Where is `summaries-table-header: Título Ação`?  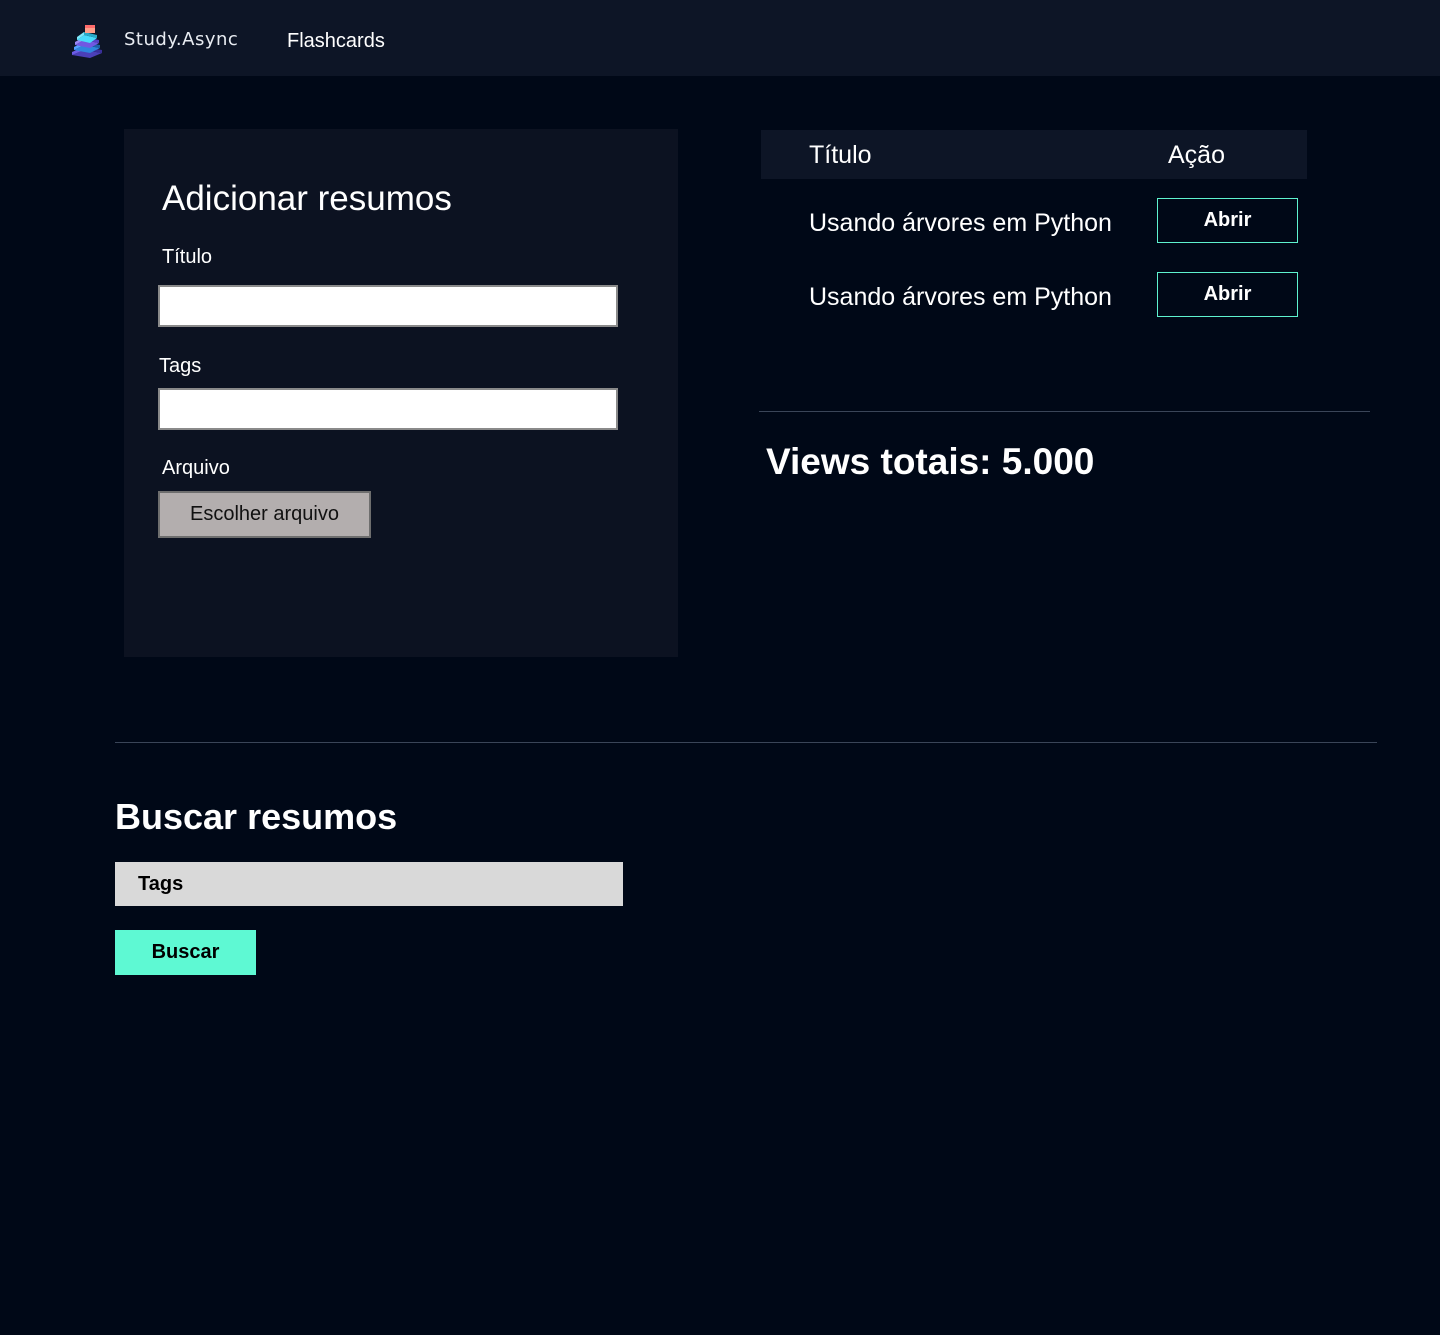
summaries-table-header: Título Ação is located at coordinates (1034, 154).